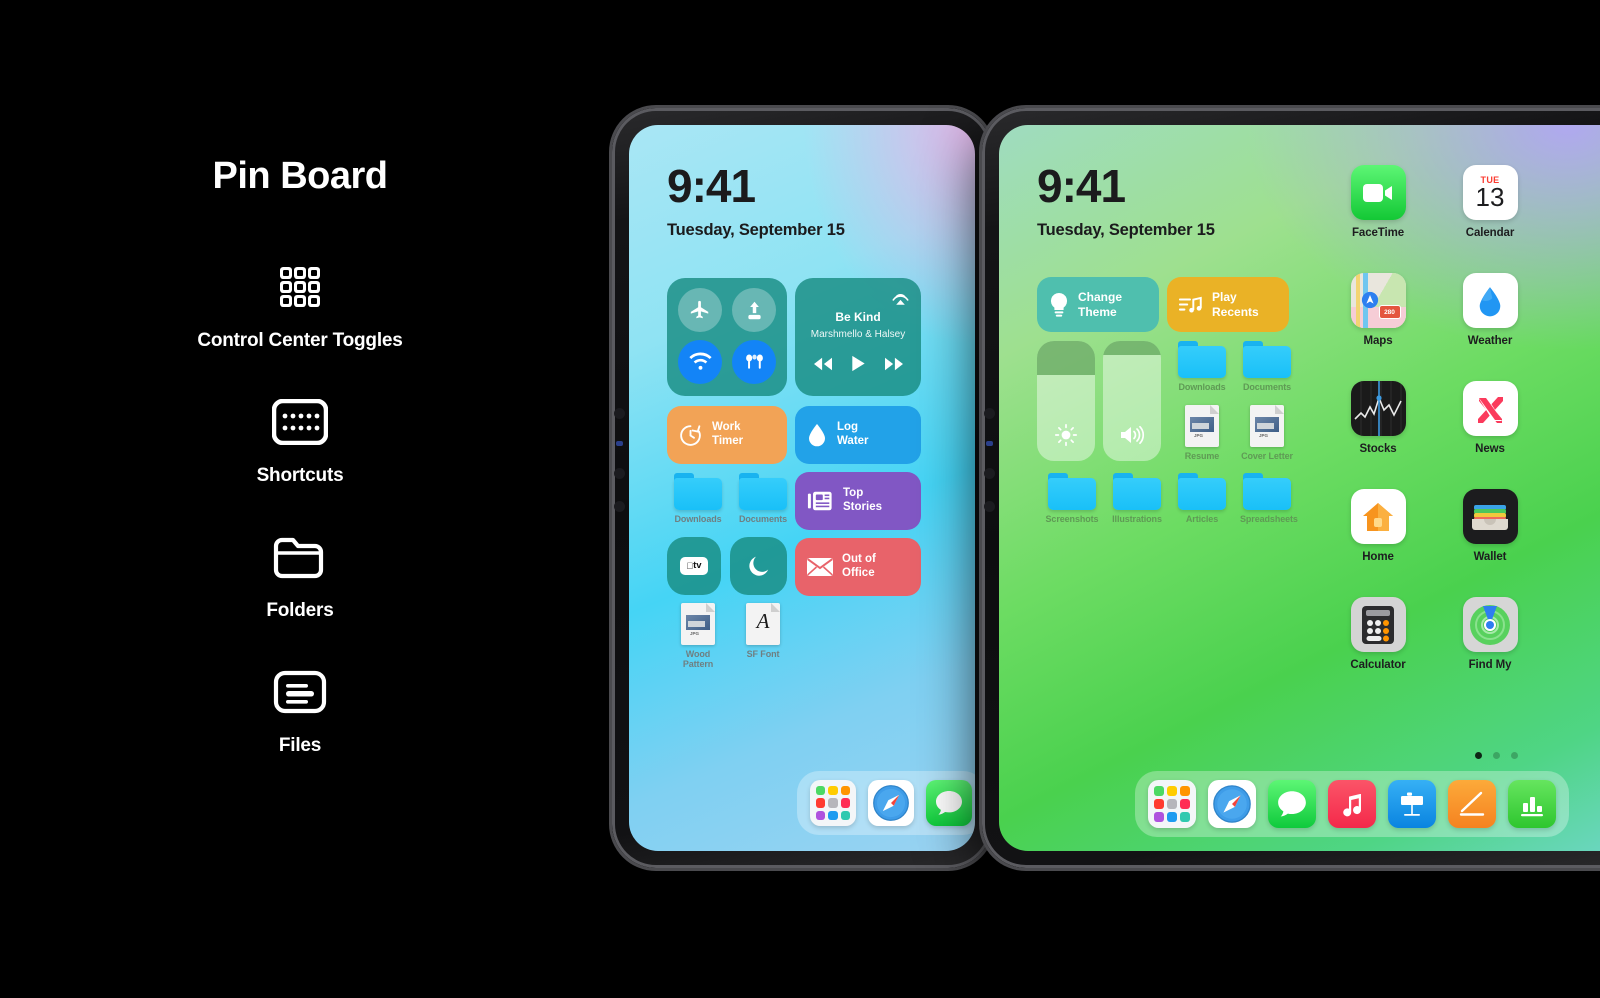 This screenshot has width=1600, height=998. I want to click on app-facetime: FaceTime, so click(1378, 202).